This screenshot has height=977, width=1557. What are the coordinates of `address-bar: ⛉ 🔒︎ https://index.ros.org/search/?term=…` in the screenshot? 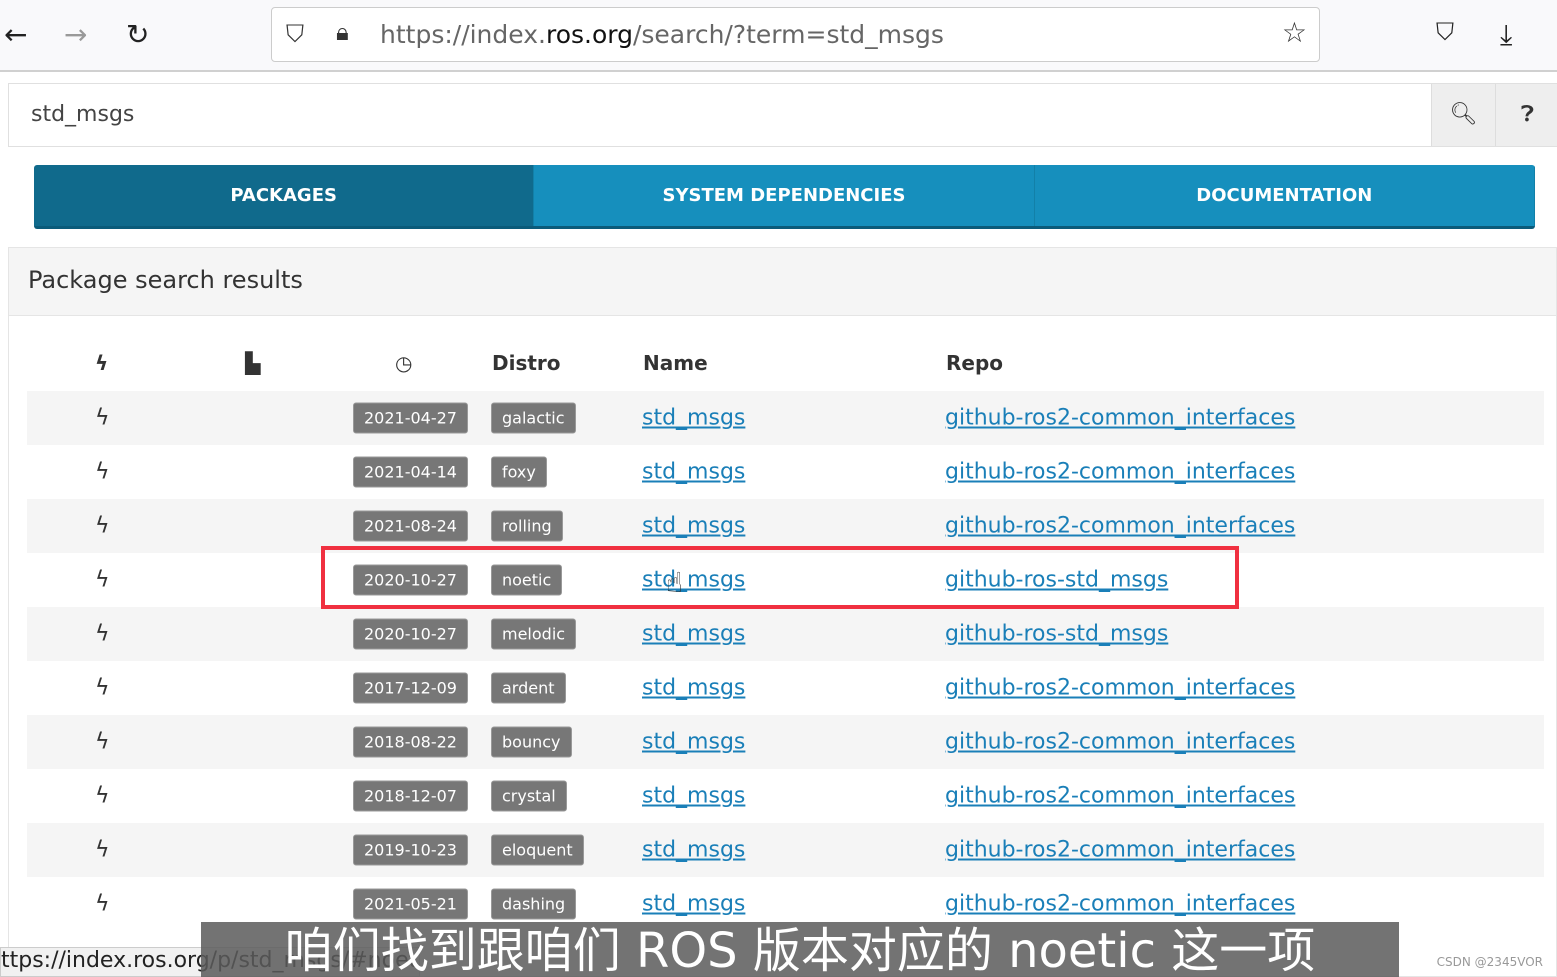 It's located at (795, 34).